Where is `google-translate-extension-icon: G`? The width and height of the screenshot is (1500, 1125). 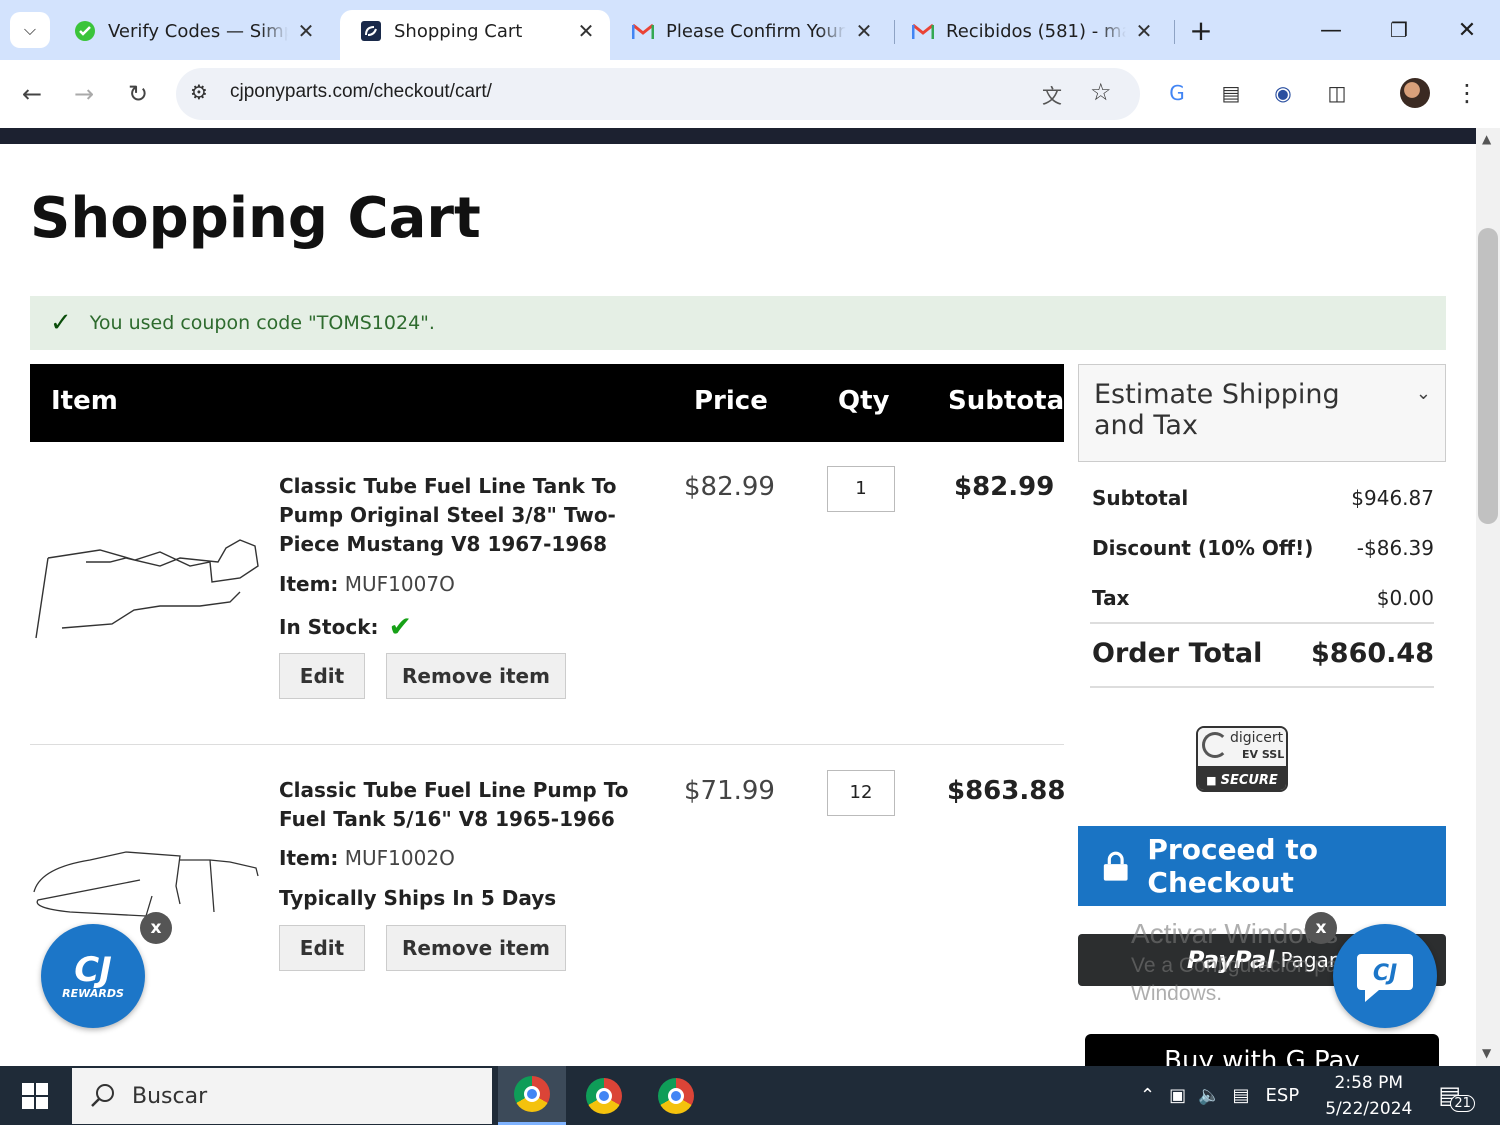
google-translate-extension-icon: G is located at coordinates (1177, 93).